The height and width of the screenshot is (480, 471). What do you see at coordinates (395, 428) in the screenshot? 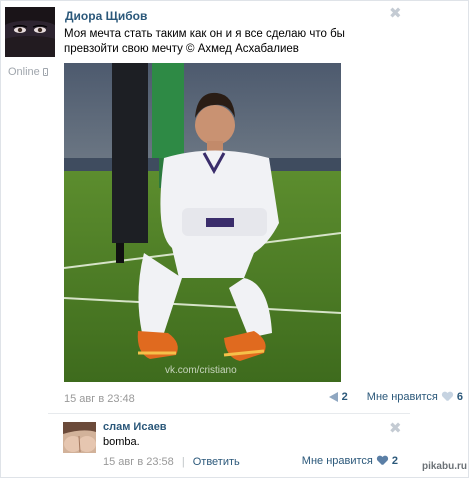
I see `delete-comment-icon: ✖` at bounding box center [395, 428].